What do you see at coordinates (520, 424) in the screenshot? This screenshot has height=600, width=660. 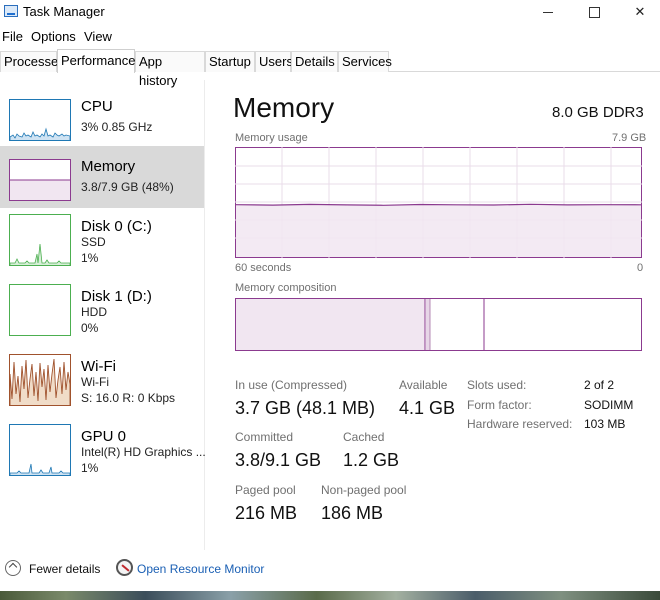 I see `hardware-reserved-label: Hardware reserved:` at bounding box center [520, 424].